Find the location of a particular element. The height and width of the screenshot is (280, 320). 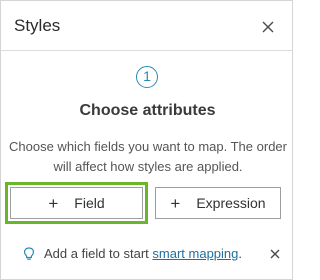

smart-mapping-tip: Add a field to start smart mapping. is located at coordinates (153, 254).